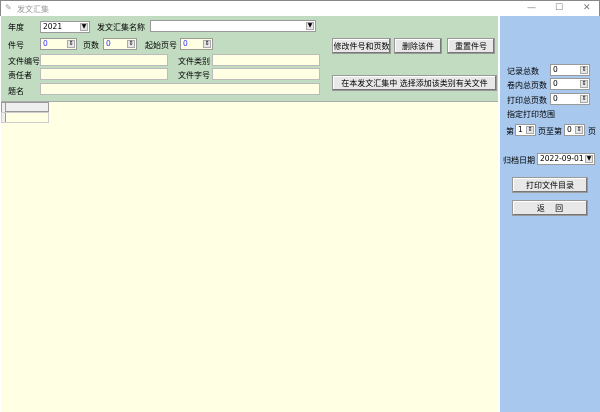 The height and width of the screenshot is (412, 600). I want to click on volume-pages-label: 卷内总页数, so click(527, 85).